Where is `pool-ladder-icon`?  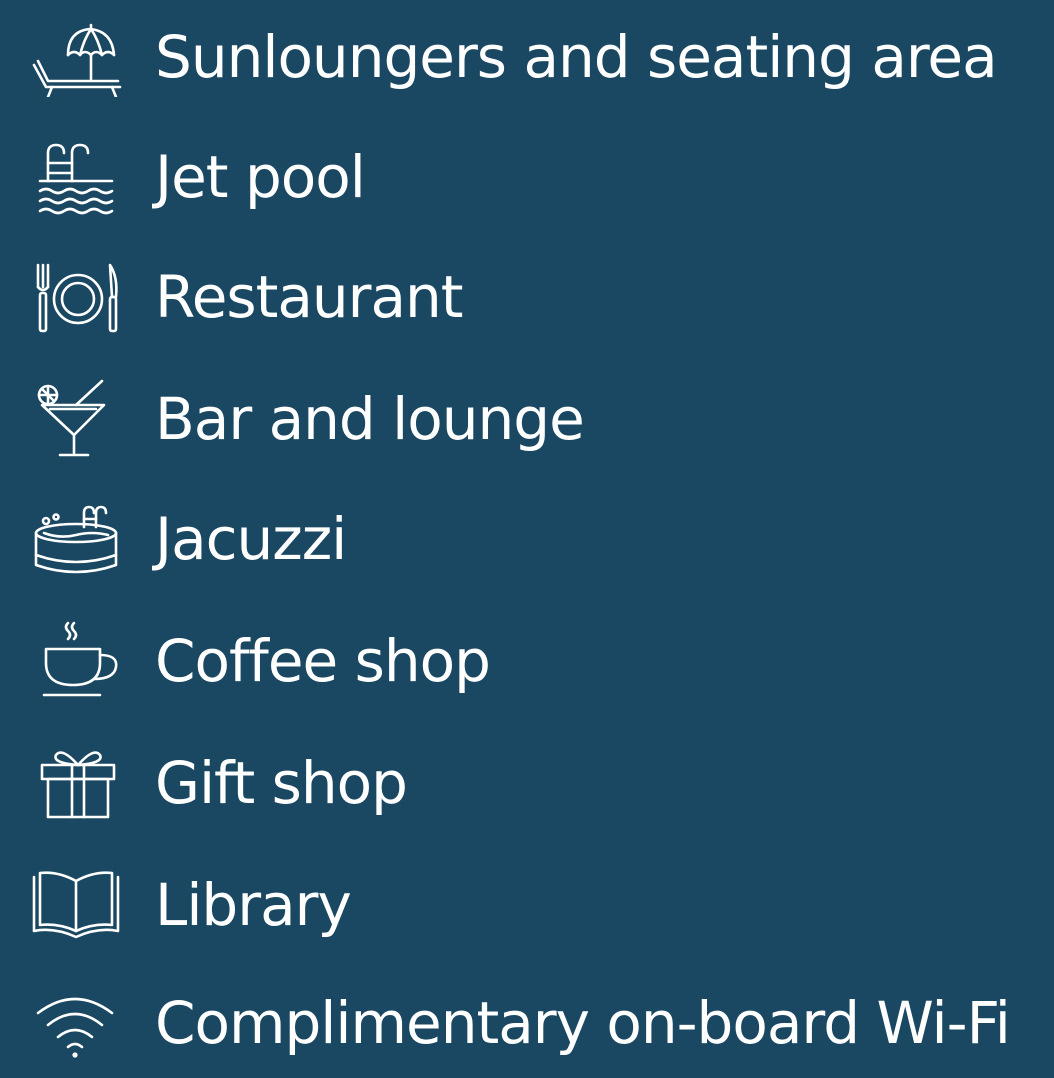
pool-ladder-icon is located at coordinates (76, 177).